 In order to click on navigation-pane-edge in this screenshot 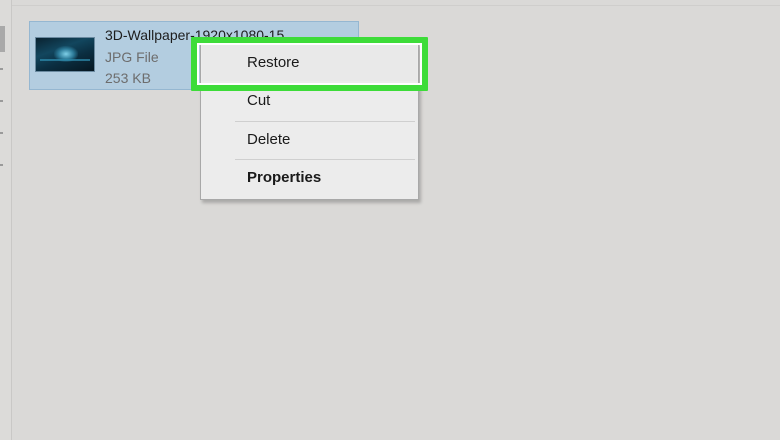, I will do `click(6, 220)`.